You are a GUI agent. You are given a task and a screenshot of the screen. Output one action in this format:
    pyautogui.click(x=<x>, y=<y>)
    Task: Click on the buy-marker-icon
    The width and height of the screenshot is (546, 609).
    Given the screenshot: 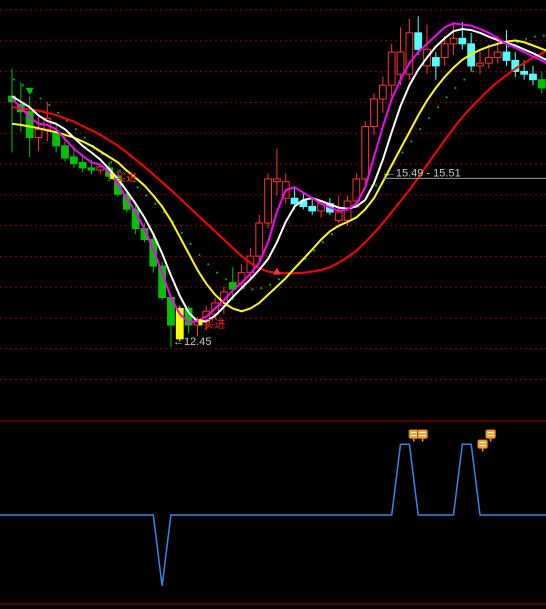 What is the action you would take?
    pyautogui.click(x=276, y=271)
    